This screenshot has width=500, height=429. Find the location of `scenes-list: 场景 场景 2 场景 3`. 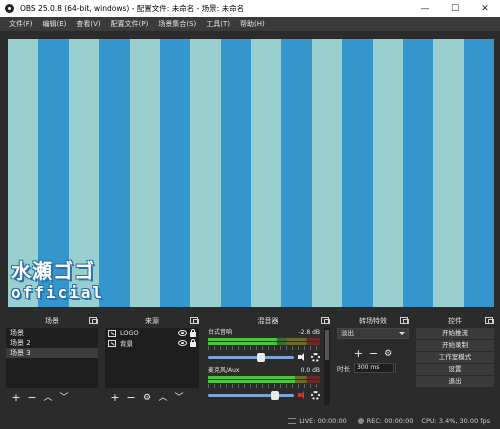

scenes-list: 场景 场景 2 场景 3 is located at coordinates (52, 358).